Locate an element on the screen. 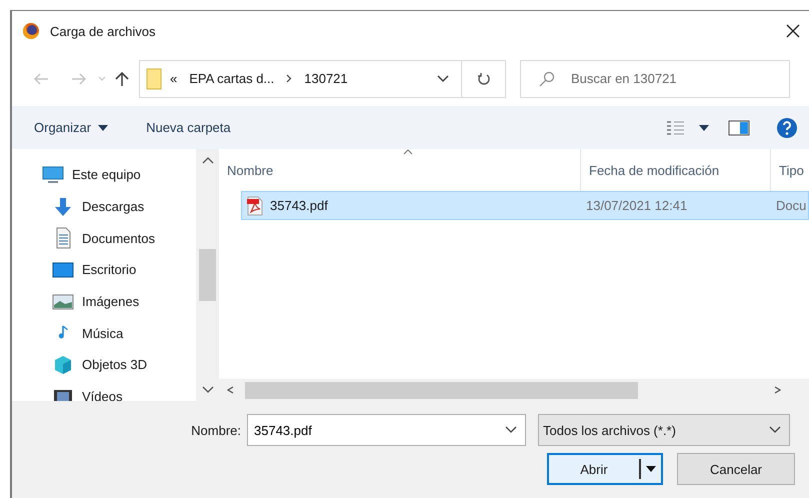  nav-item: Descargas is located at coordinates (104, 206).